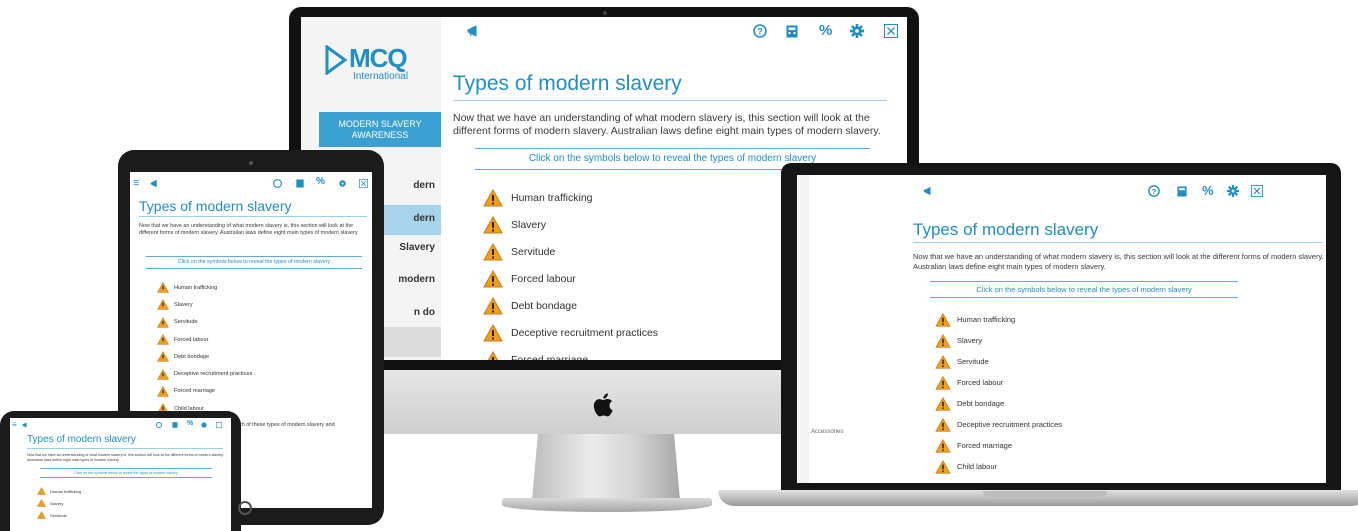 The height and width of the screenshot is (531, 1358). Describe the element at coordinates (285, 425) in the screenshot. I see `outro-text: ach of these types of modern slavery and` at that location.